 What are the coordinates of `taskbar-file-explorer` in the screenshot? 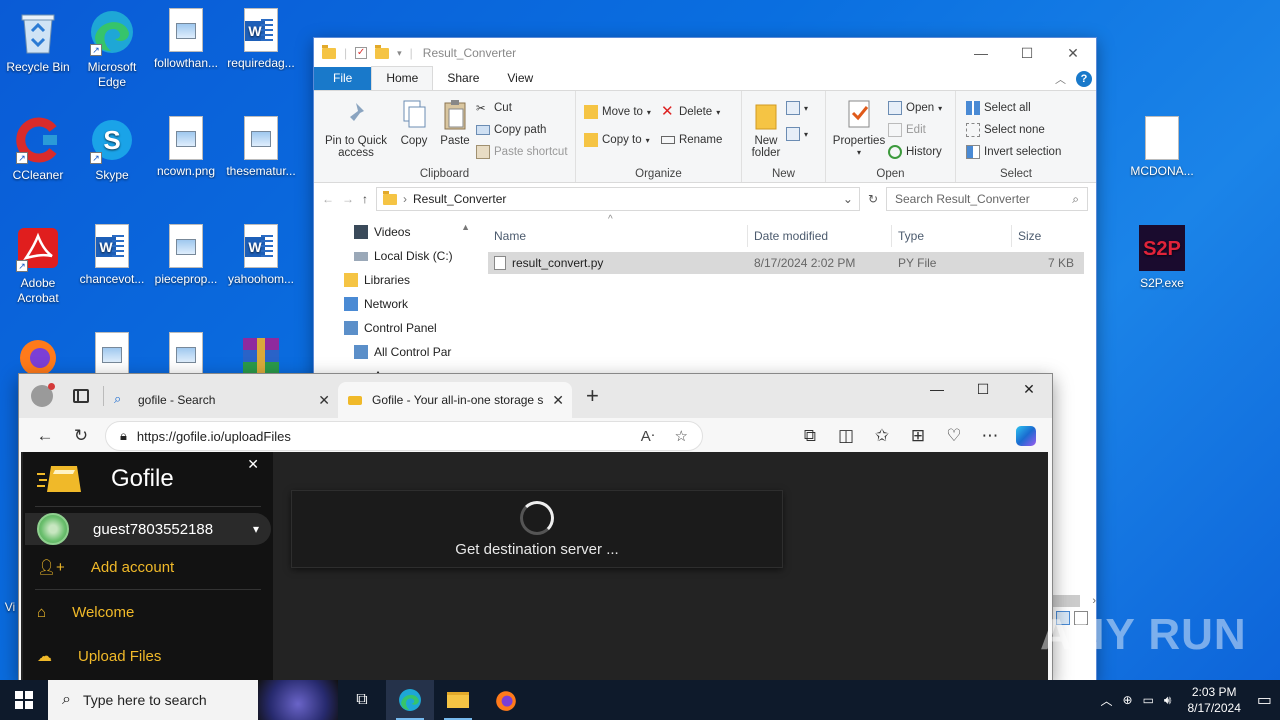 It's located at (458, 700).